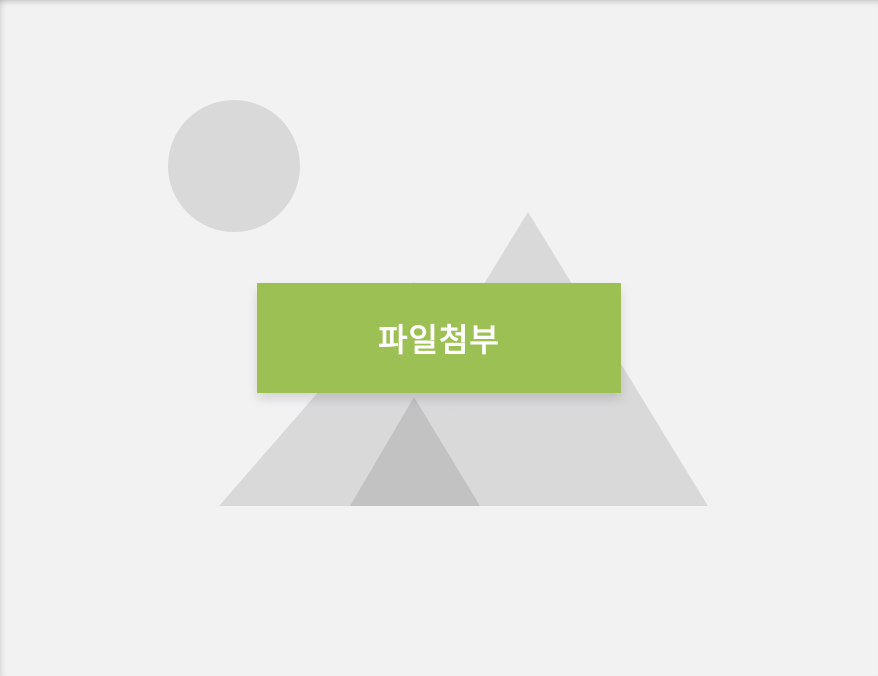 The width and height of the screenshot is (878, 676). I want to click on attach-file-button: 파일첨부, so click(439, 338).